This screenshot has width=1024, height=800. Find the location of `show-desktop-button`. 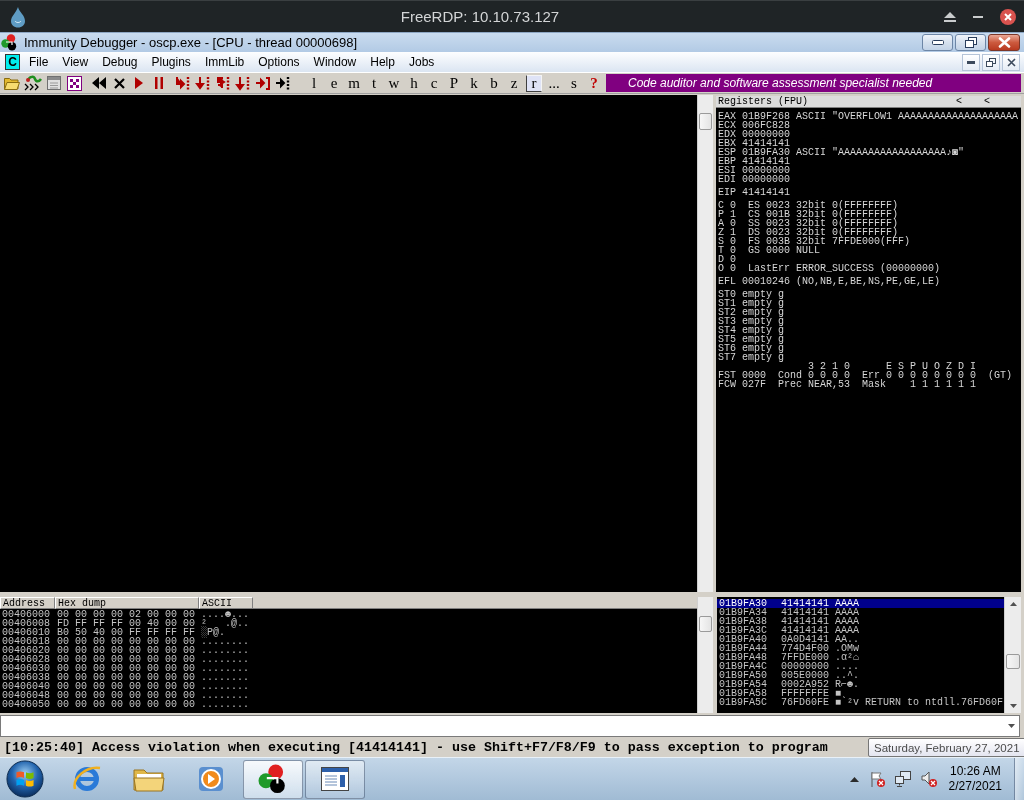

show-desktop-button is located at coordinates (1019, 779).